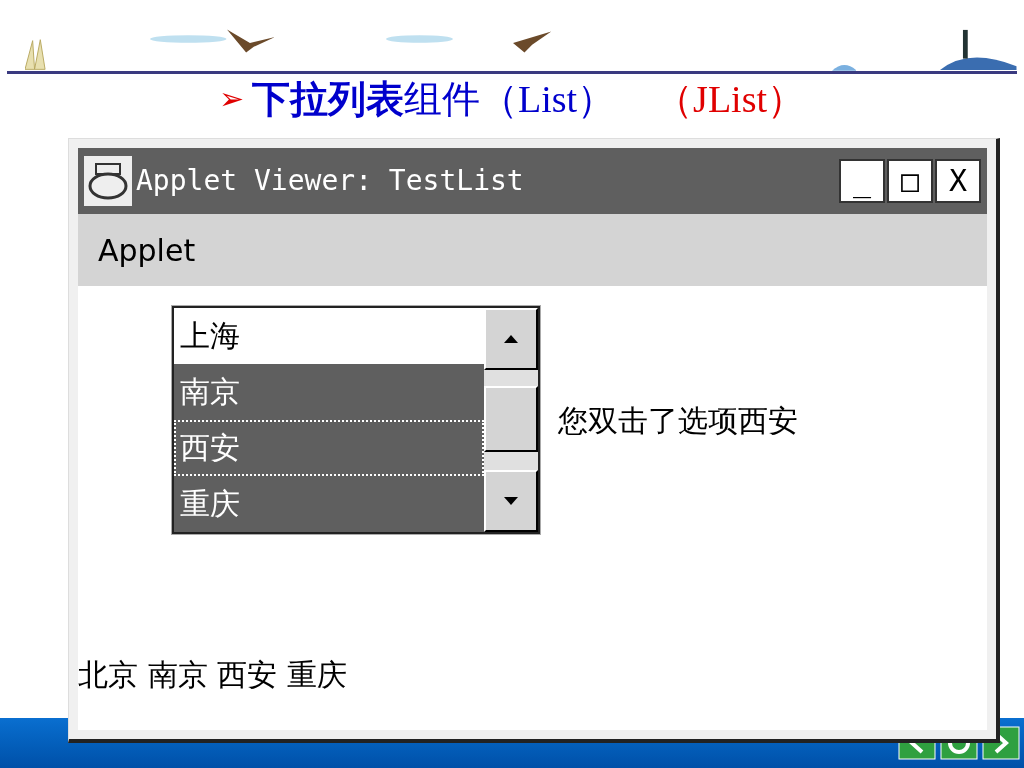 The image size is (1024, 768). I want to click on slide-title-note: （JList）, so click(730, 99).